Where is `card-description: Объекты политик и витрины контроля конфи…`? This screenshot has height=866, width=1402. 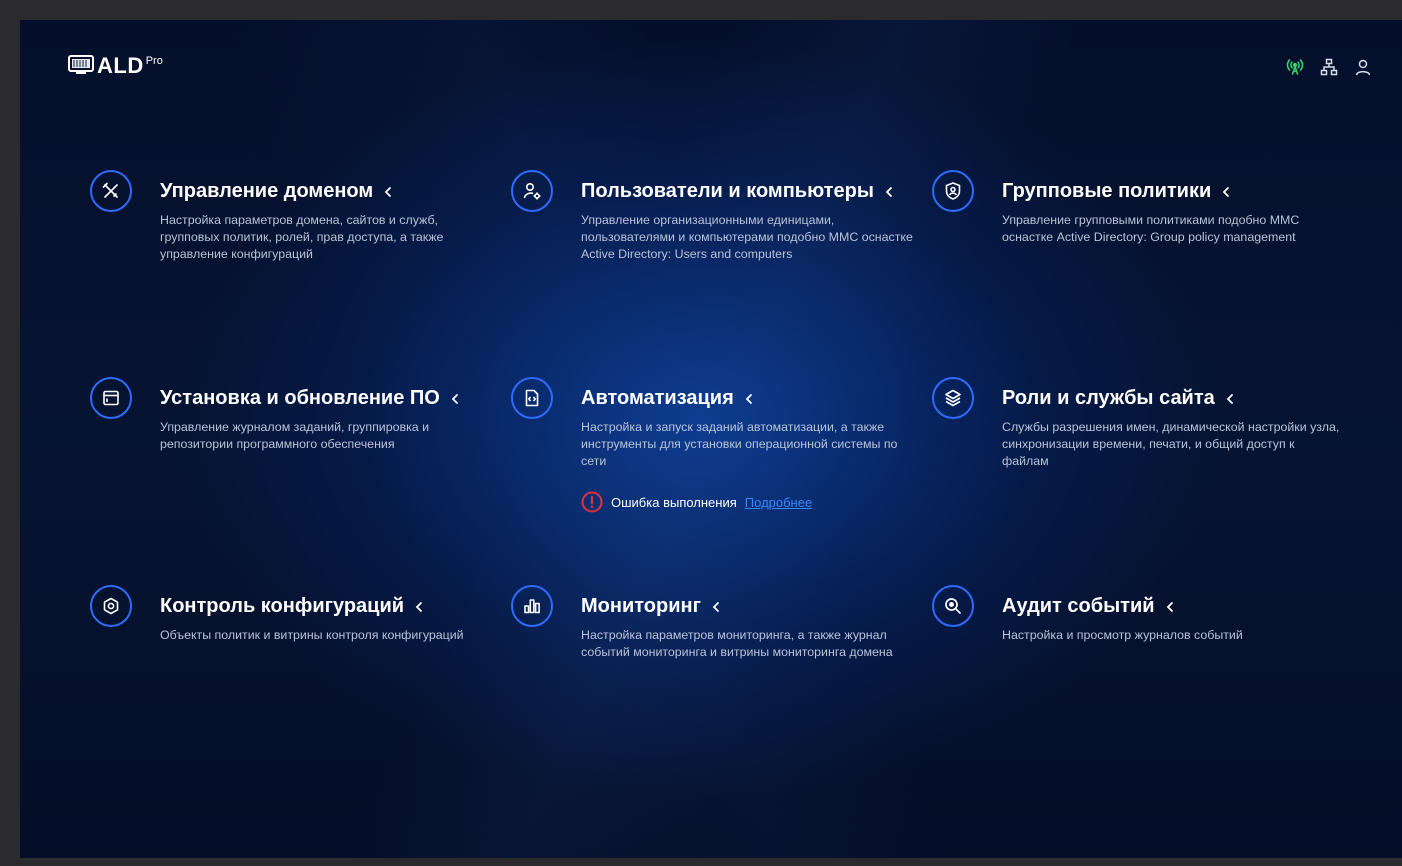
card-description: Объекты политик и витрины контроля конфи… is located at coordinates (312, 635).